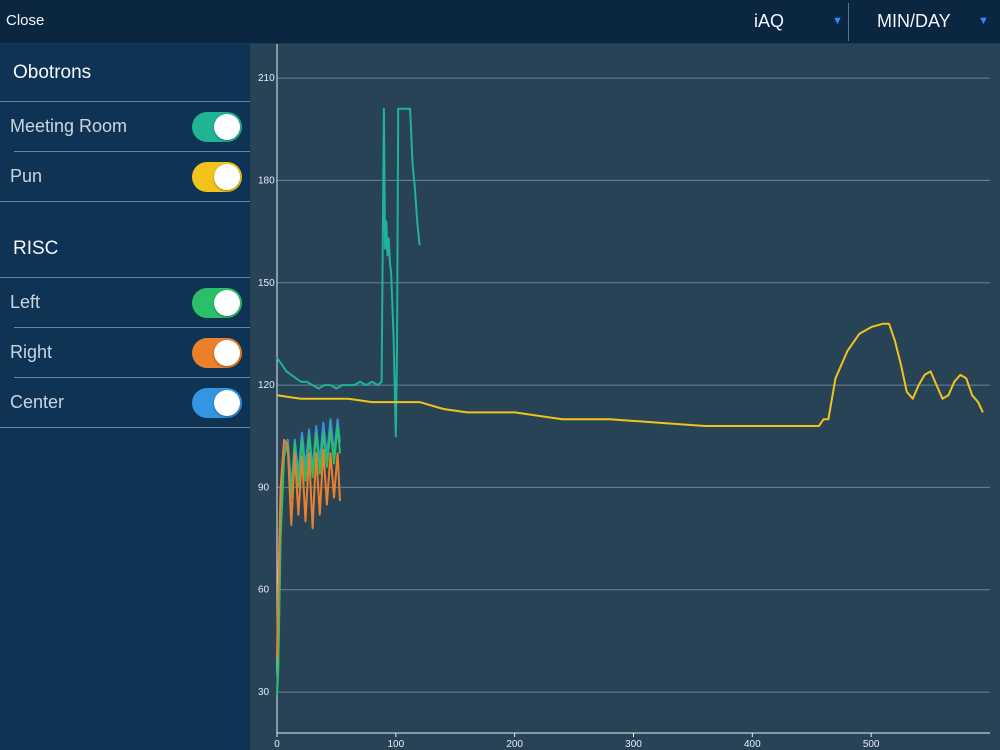  Describe the element at coordinates (266, 283) in the screenshot. I see `y-tick-label: 150` at that location.